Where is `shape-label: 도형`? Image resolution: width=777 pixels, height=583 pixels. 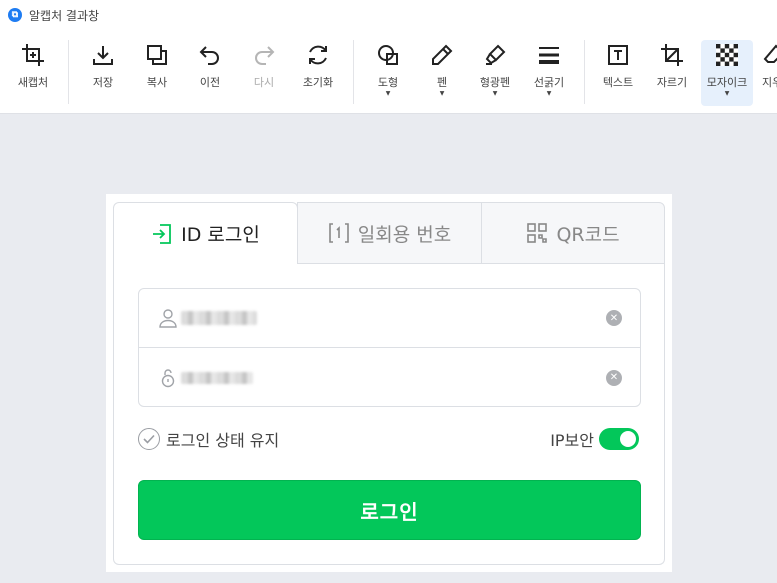 shape-label: 도형 is located at coordinates (388, 82).